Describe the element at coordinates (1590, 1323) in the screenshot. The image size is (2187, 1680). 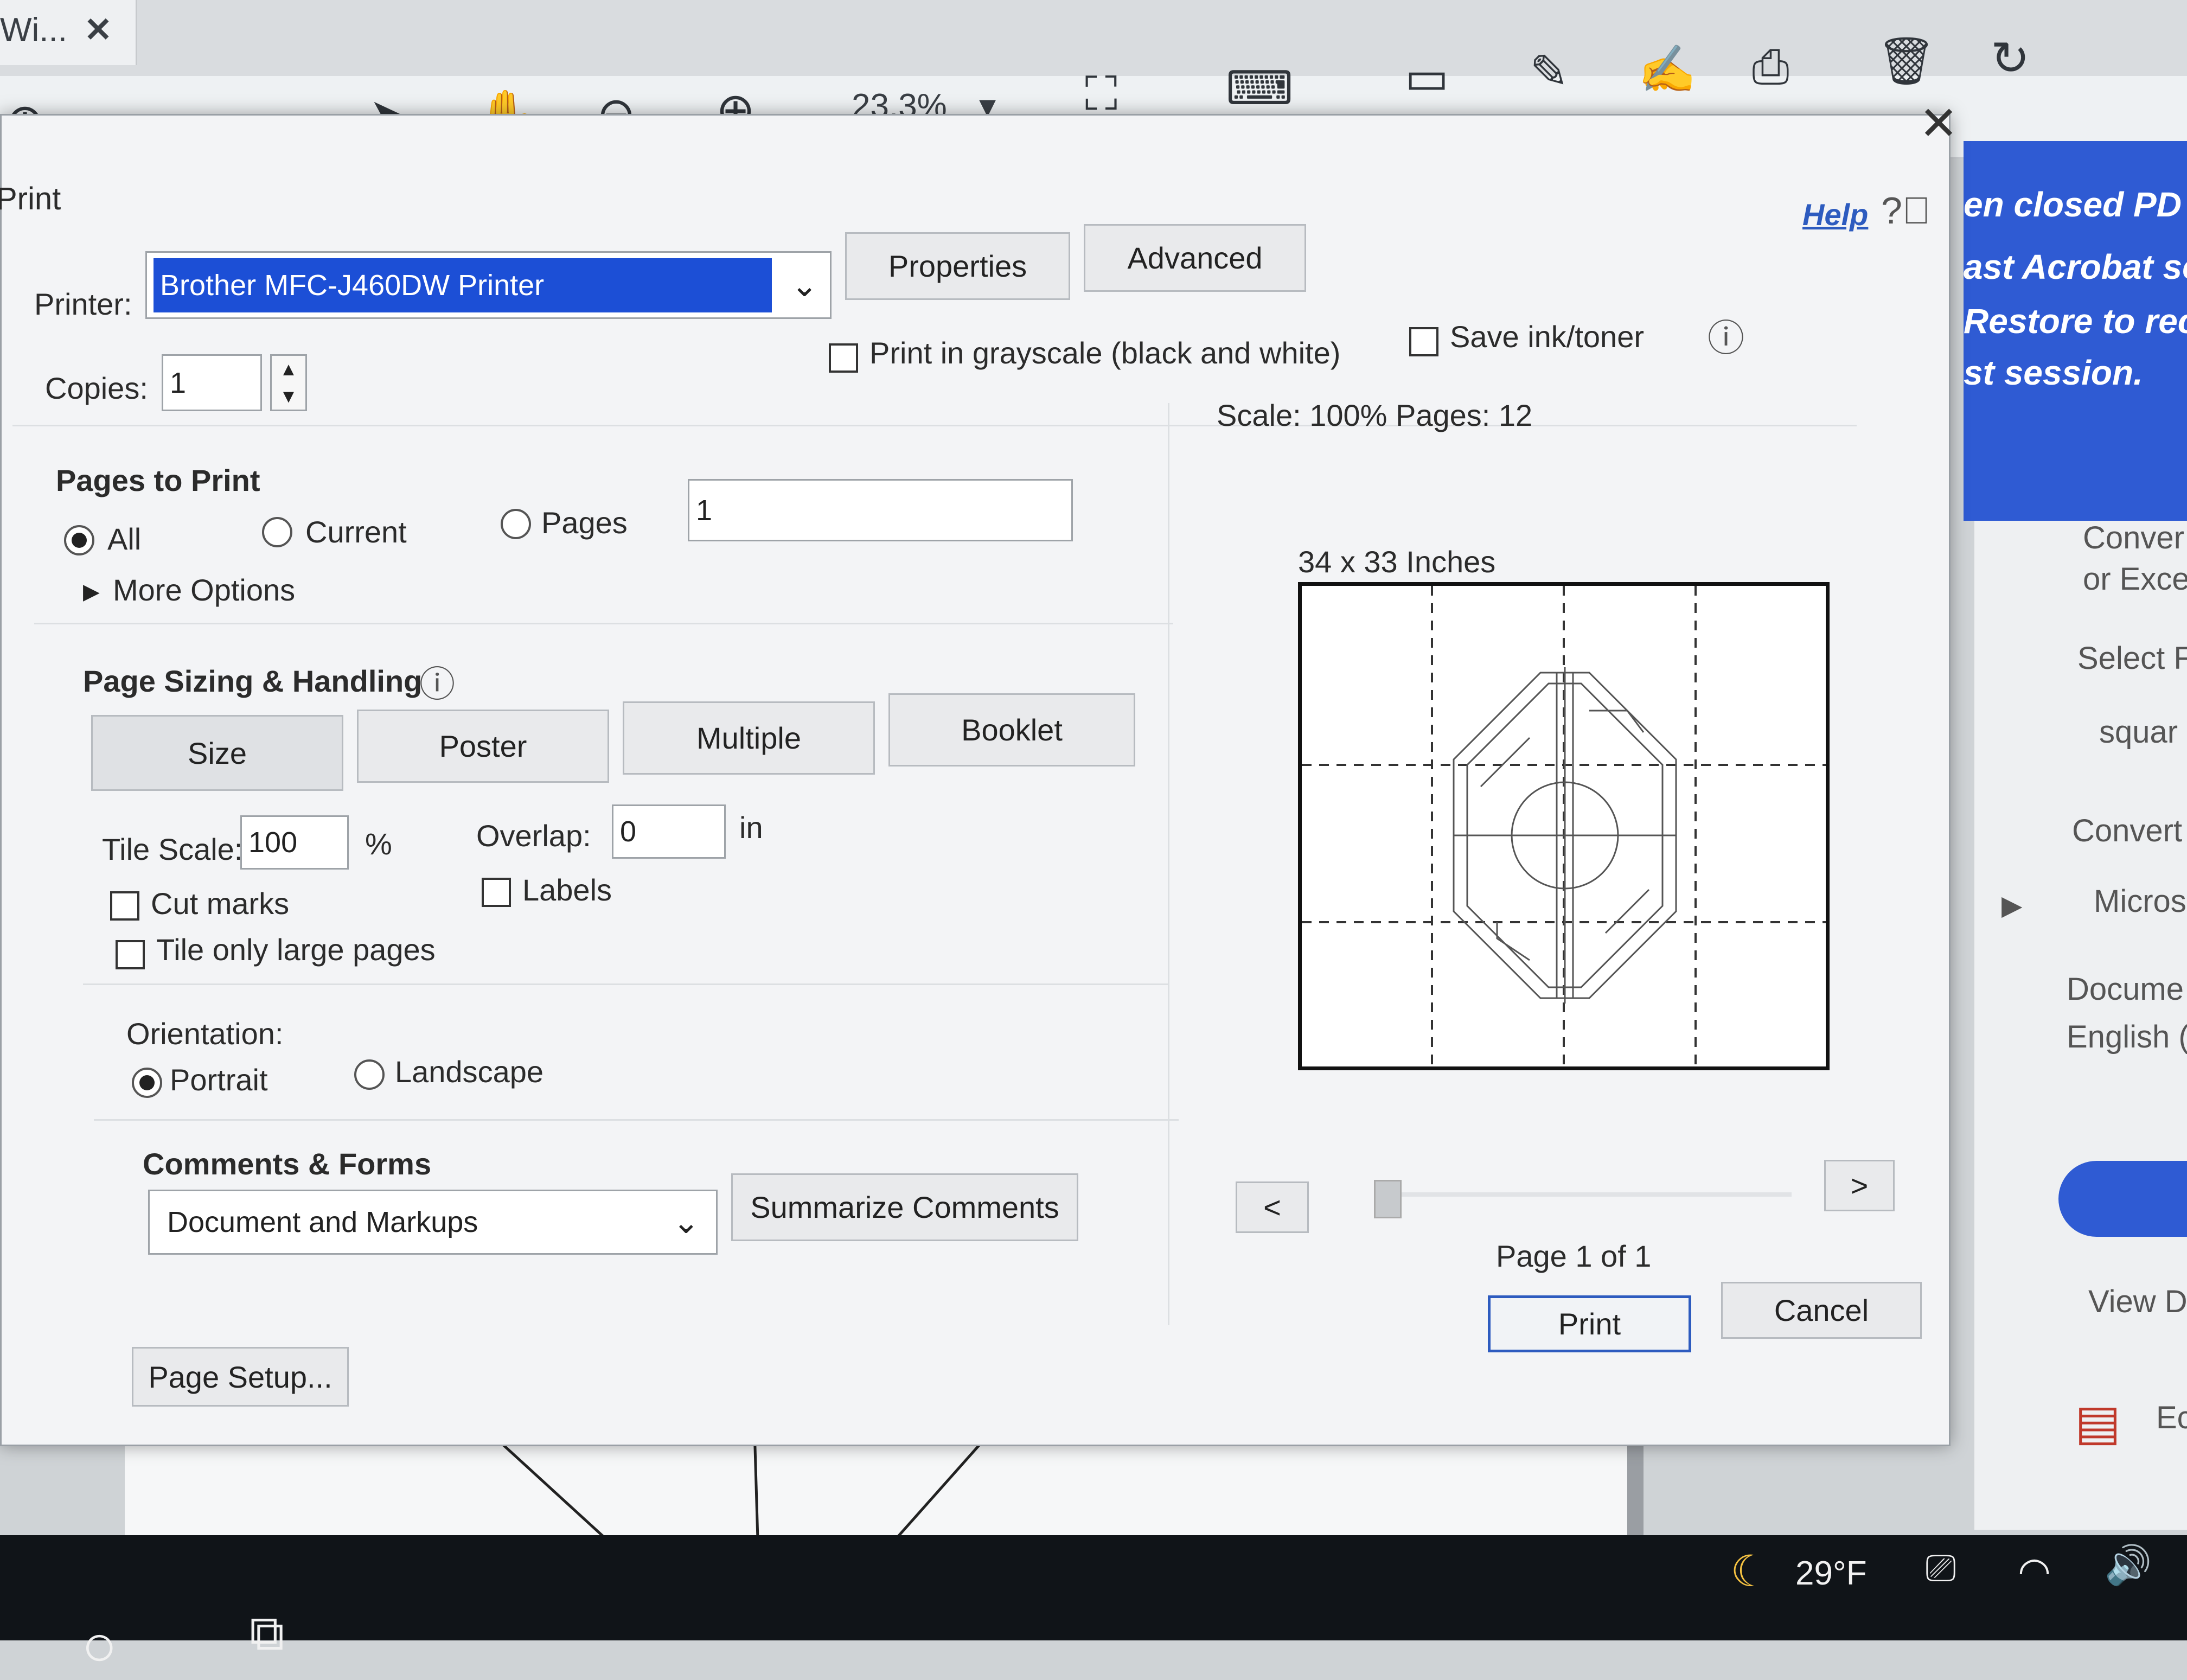
I see `print-button: Print` at that location.